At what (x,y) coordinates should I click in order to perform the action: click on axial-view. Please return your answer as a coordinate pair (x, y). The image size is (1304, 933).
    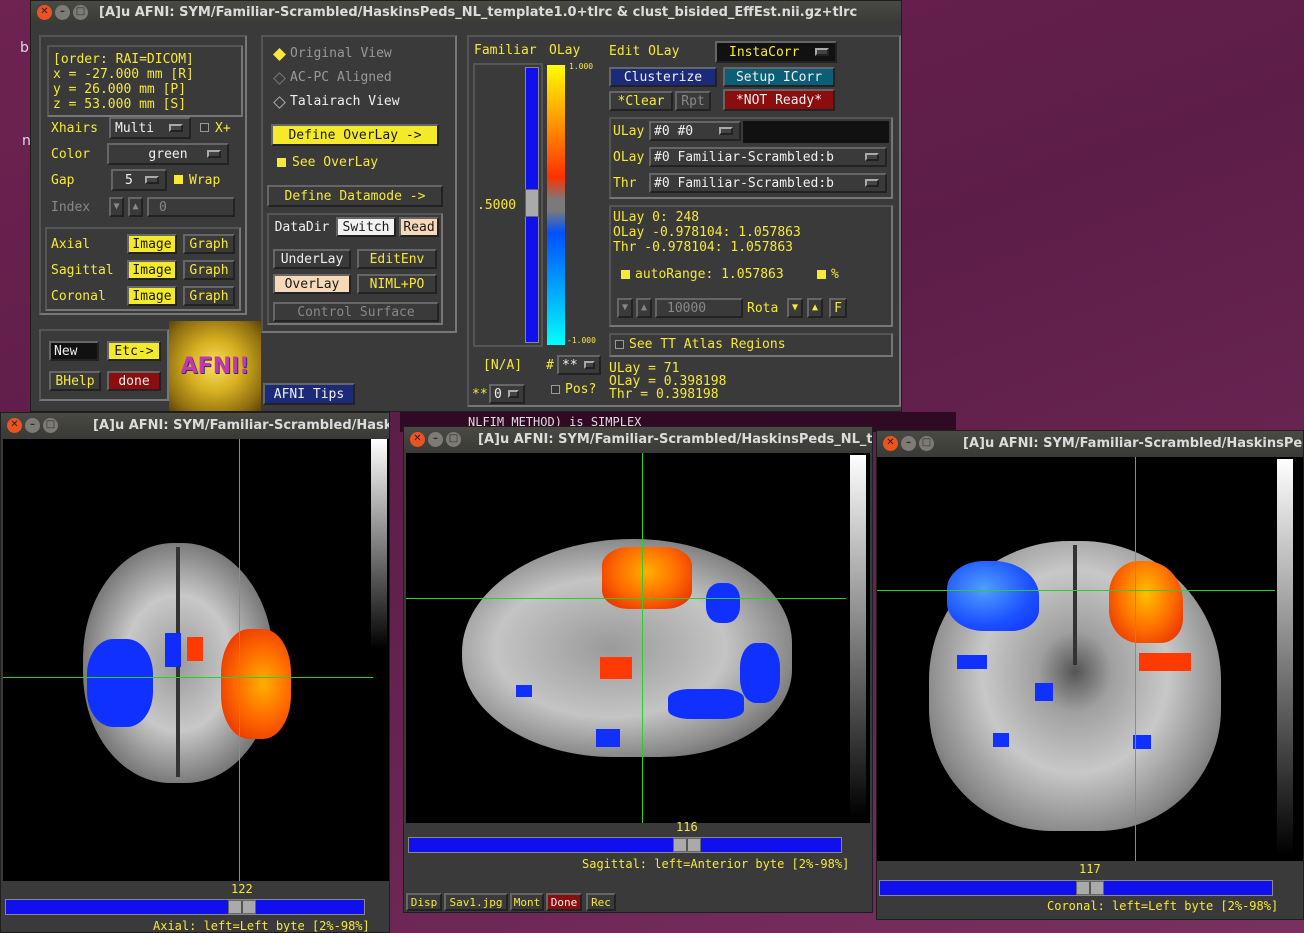
    Looking at the image, I should click on (196, 660).